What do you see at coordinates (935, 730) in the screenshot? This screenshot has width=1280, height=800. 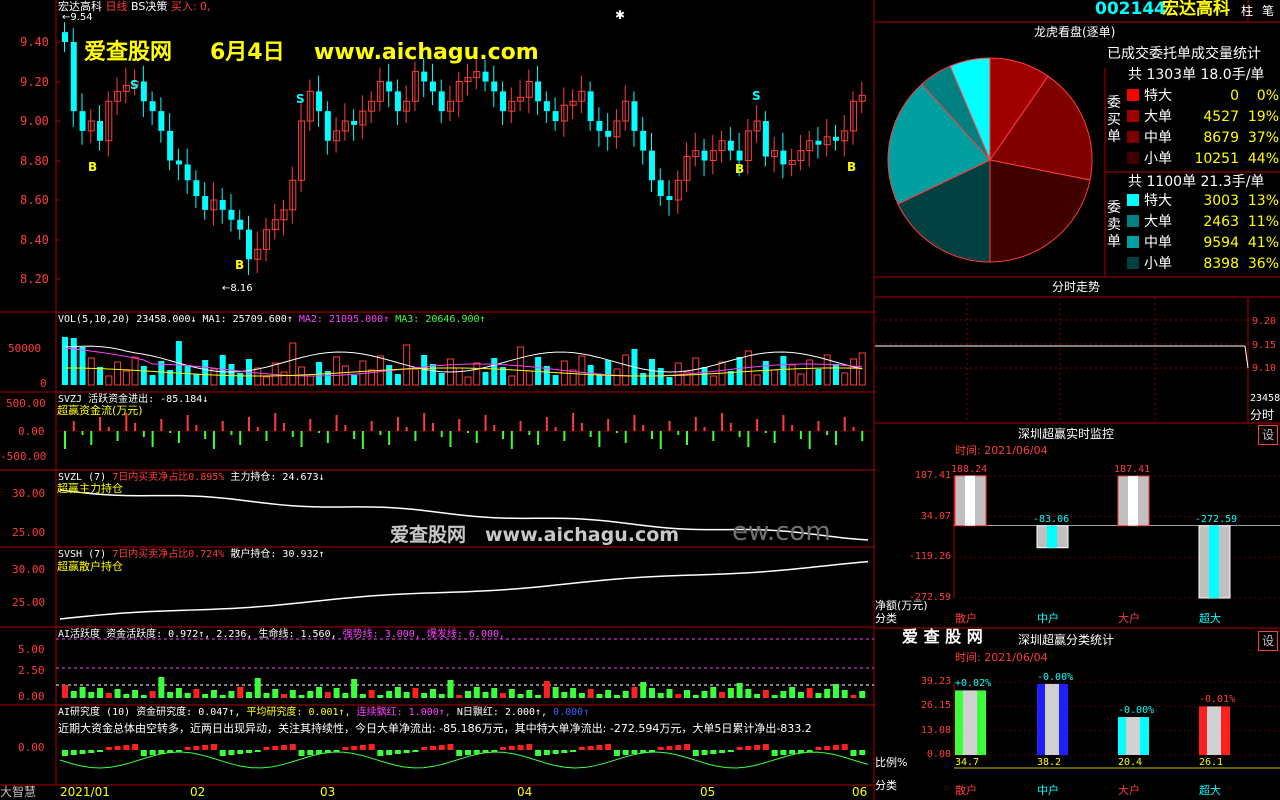 I see `class-axis-tick: 13.08` at bounding box center [935, 730].